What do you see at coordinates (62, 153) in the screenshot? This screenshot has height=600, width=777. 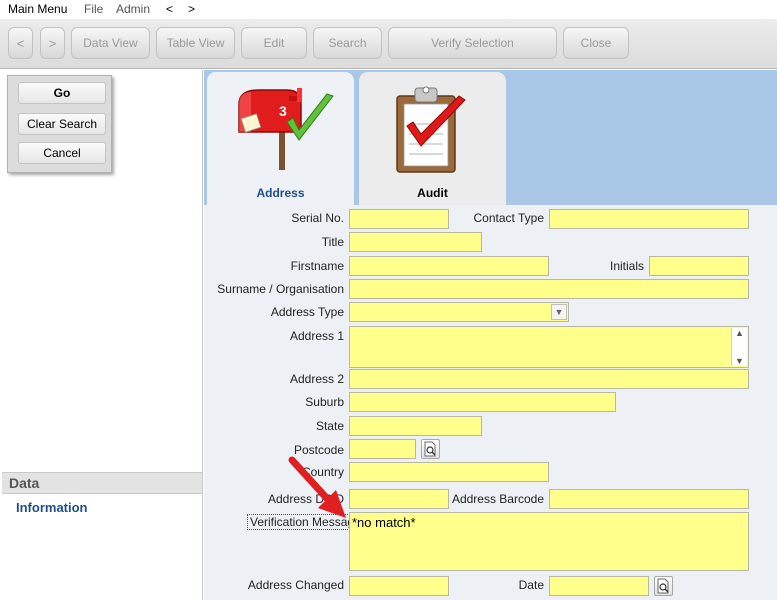 I see `cancel-button: Cancel` at bounding box center [62, 153].